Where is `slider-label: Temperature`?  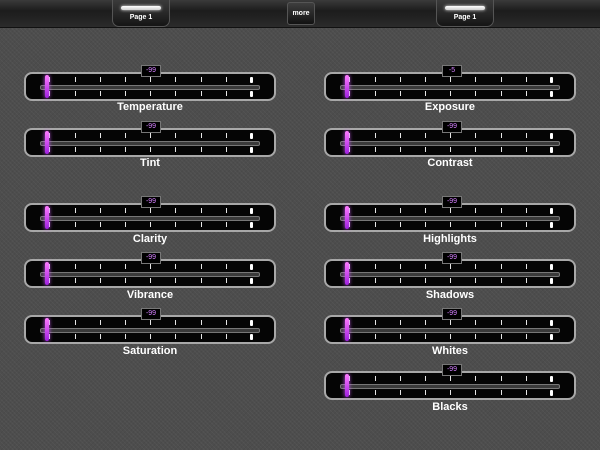
slider-label: Temperature is located at coordinates (150, 107).